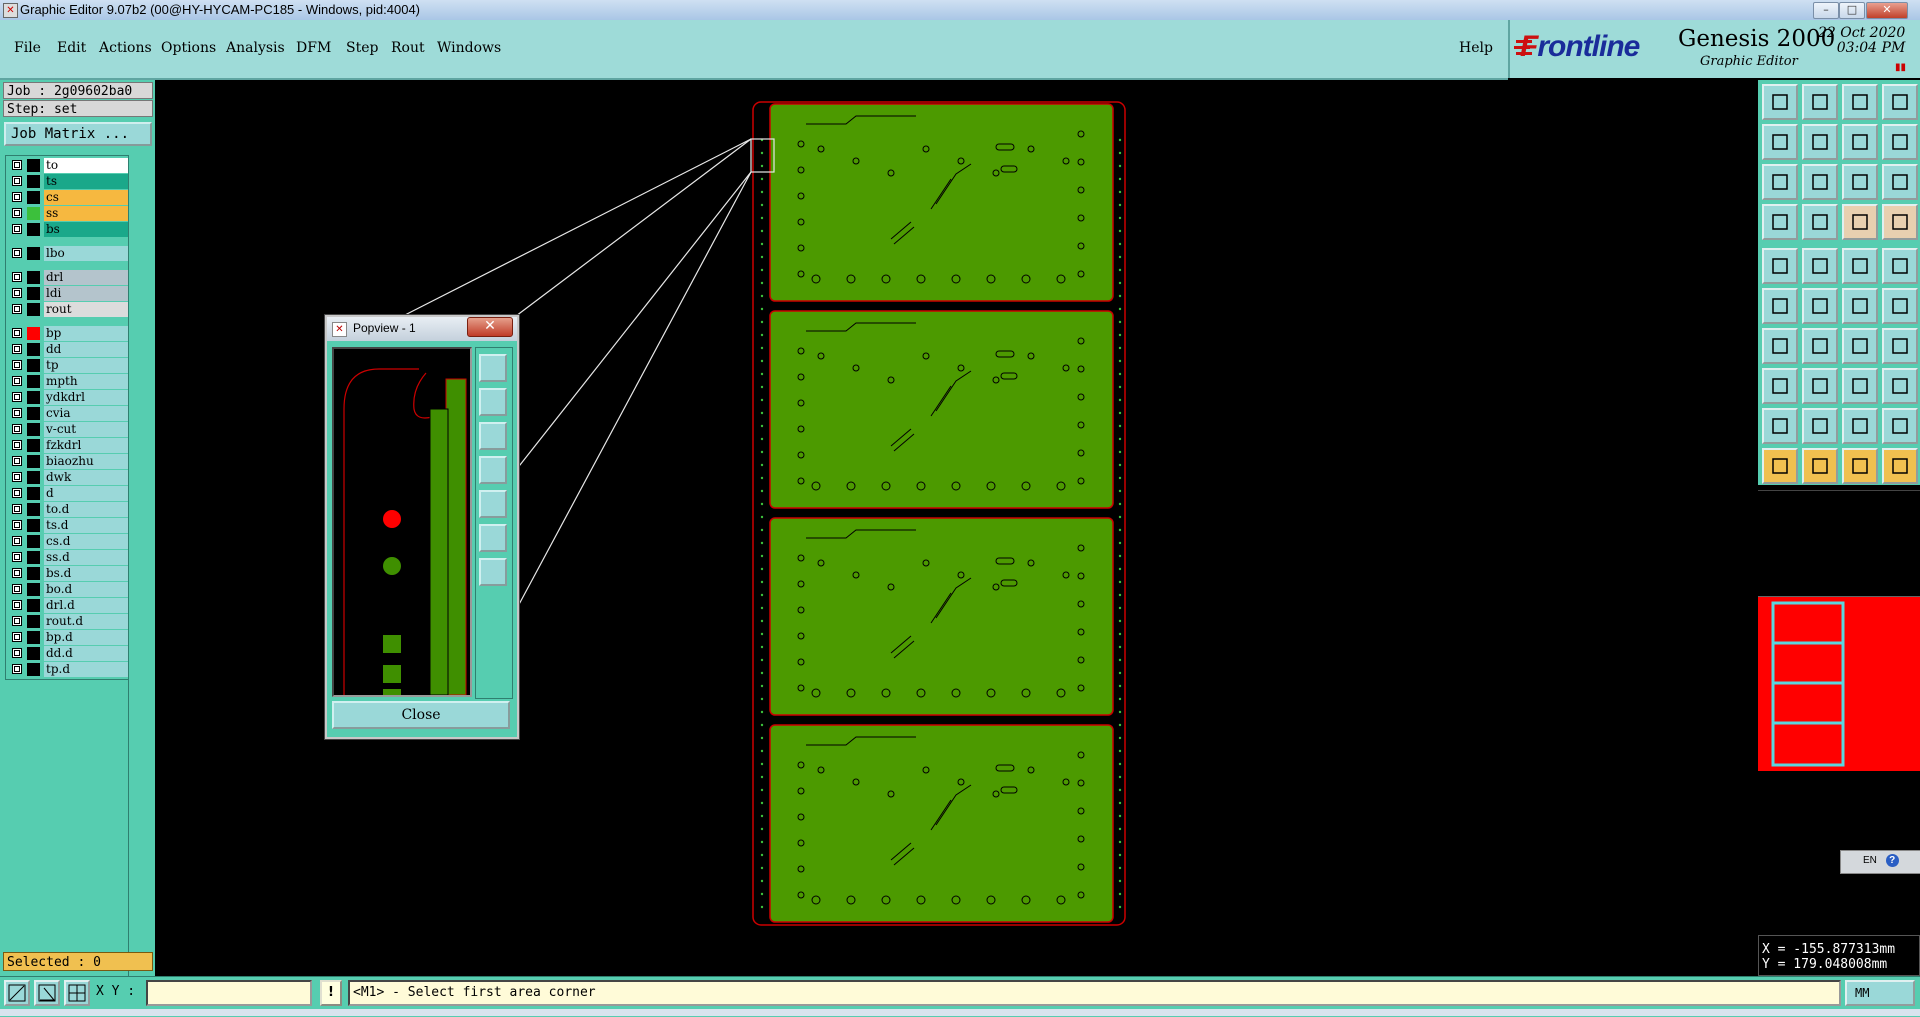 The width and height of the screenshot is (1920, 1017). Describe the element at coordinates (1900, 67) in the screenshot. I see `pause-icon: ▮▮` at that location.